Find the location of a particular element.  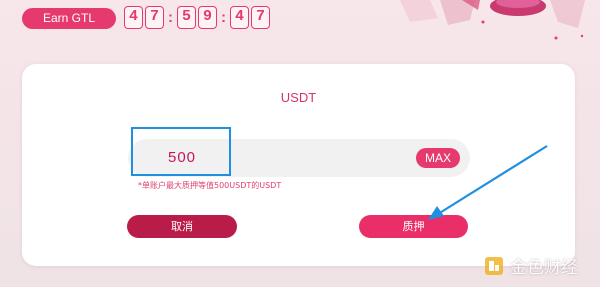

watermark-text: 金色财经 is located at coordinates (544, 268).